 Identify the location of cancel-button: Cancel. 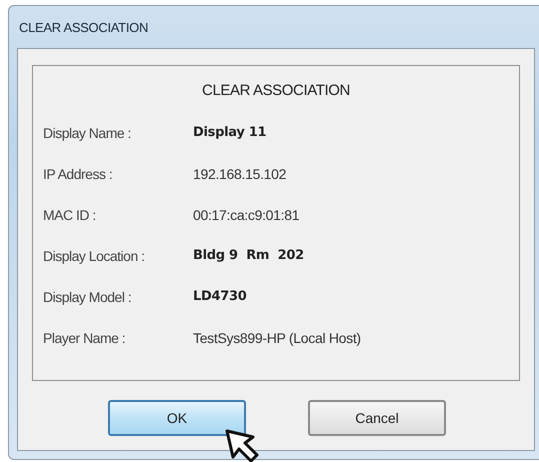
(377, 418).